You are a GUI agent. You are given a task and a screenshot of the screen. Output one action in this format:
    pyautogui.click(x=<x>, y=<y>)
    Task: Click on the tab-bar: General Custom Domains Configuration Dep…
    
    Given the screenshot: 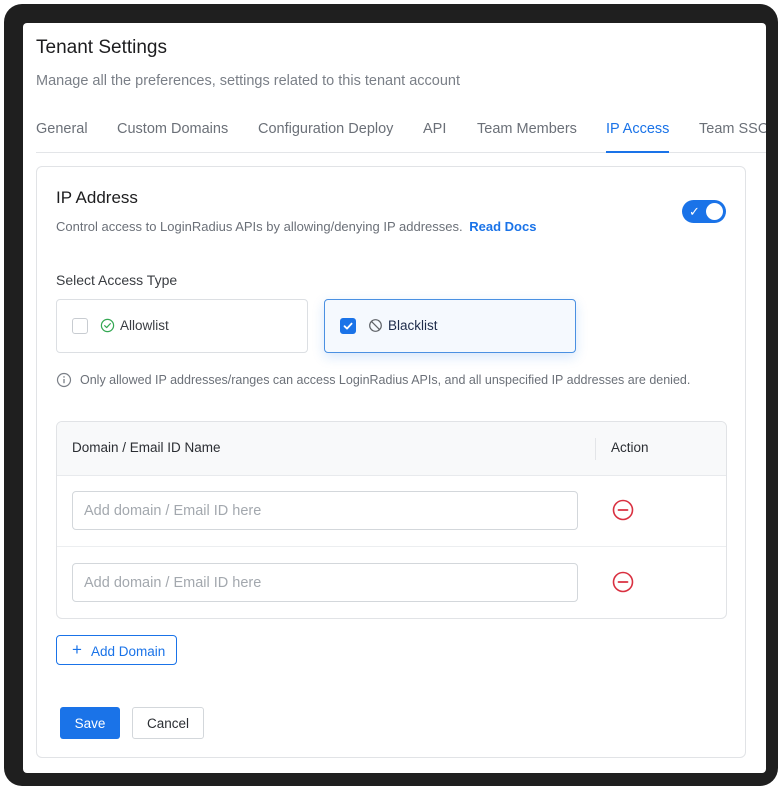 What is the action you would take?
    pyautogui.click(x=401, y=136)
    